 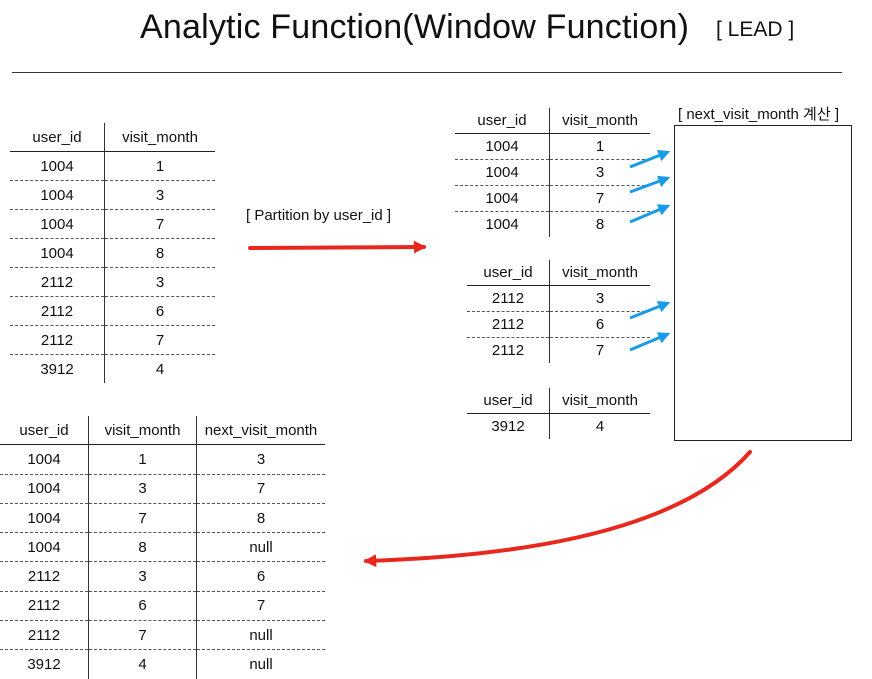 I want to click on result-arrow, so click(x=557, y=509).